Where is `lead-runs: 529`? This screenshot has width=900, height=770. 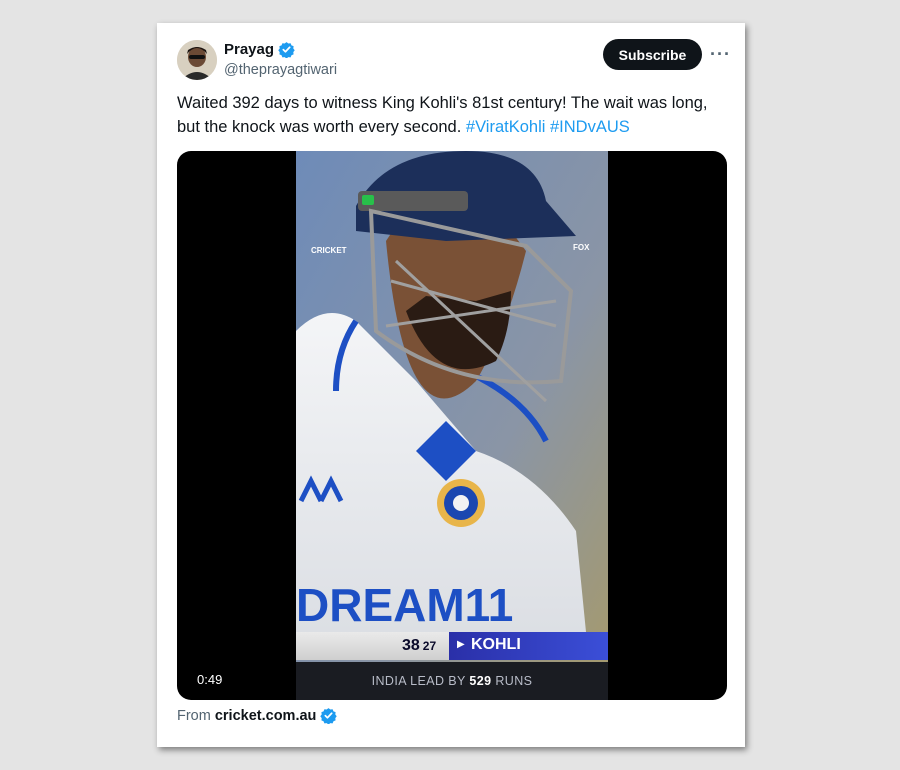 lead-runs: 529 is located at coordinates (480, 681).